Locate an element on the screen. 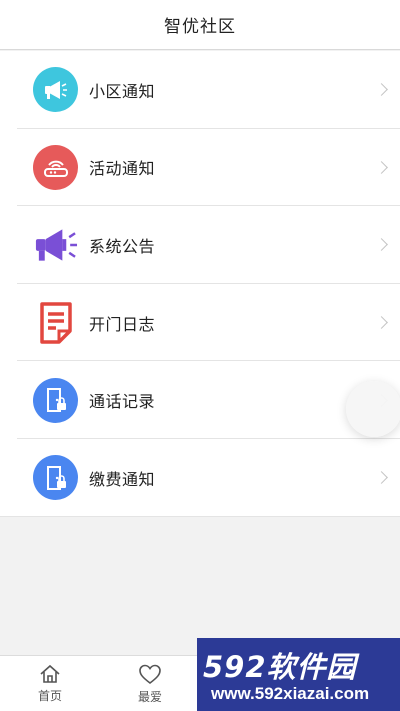  menu-item-label: 开门日志 is located at coordinates (122, 324).